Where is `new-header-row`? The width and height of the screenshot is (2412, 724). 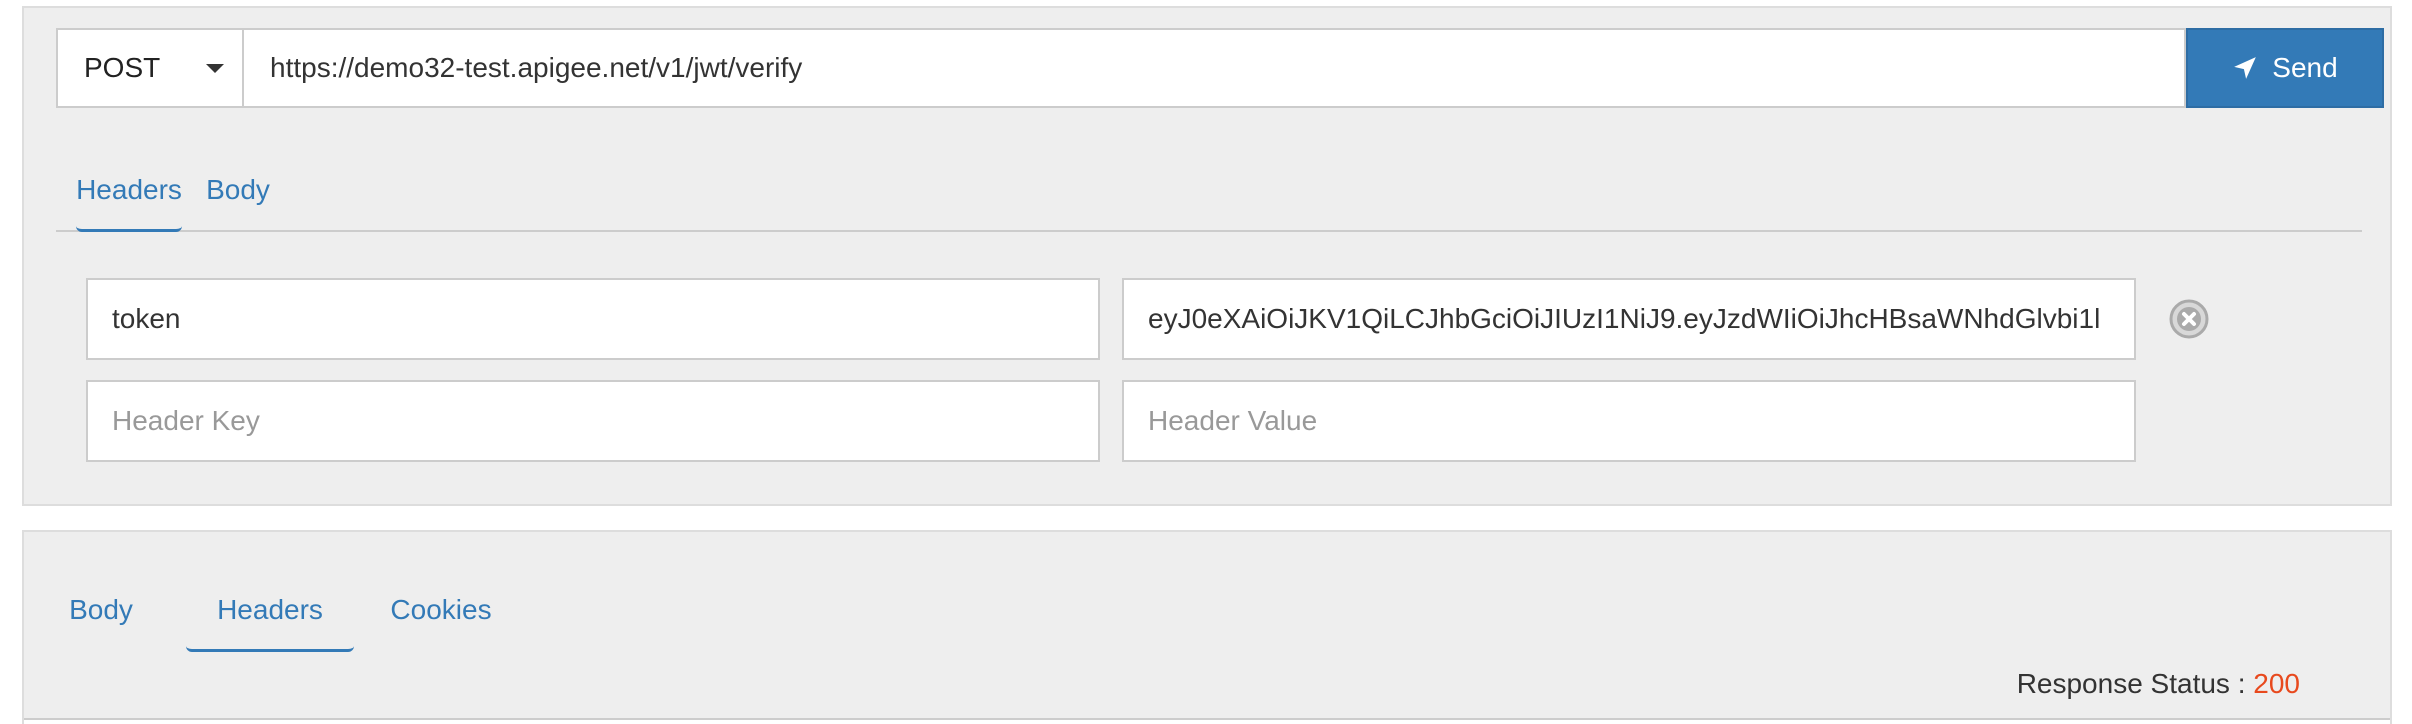 new-header-row is located at coordinates (1151, 421).